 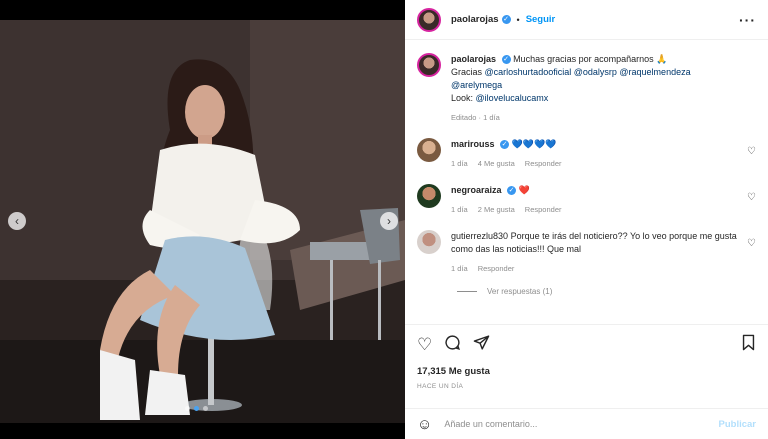 I want to click on publish-button: Publicar, so click(x=738, y=424).